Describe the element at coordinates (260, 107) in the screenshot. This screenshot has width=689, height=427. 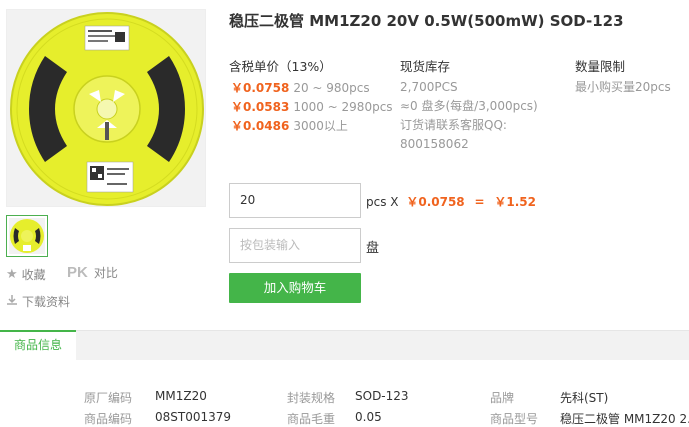
I see `tier-price: ￥0.0583` at that location.